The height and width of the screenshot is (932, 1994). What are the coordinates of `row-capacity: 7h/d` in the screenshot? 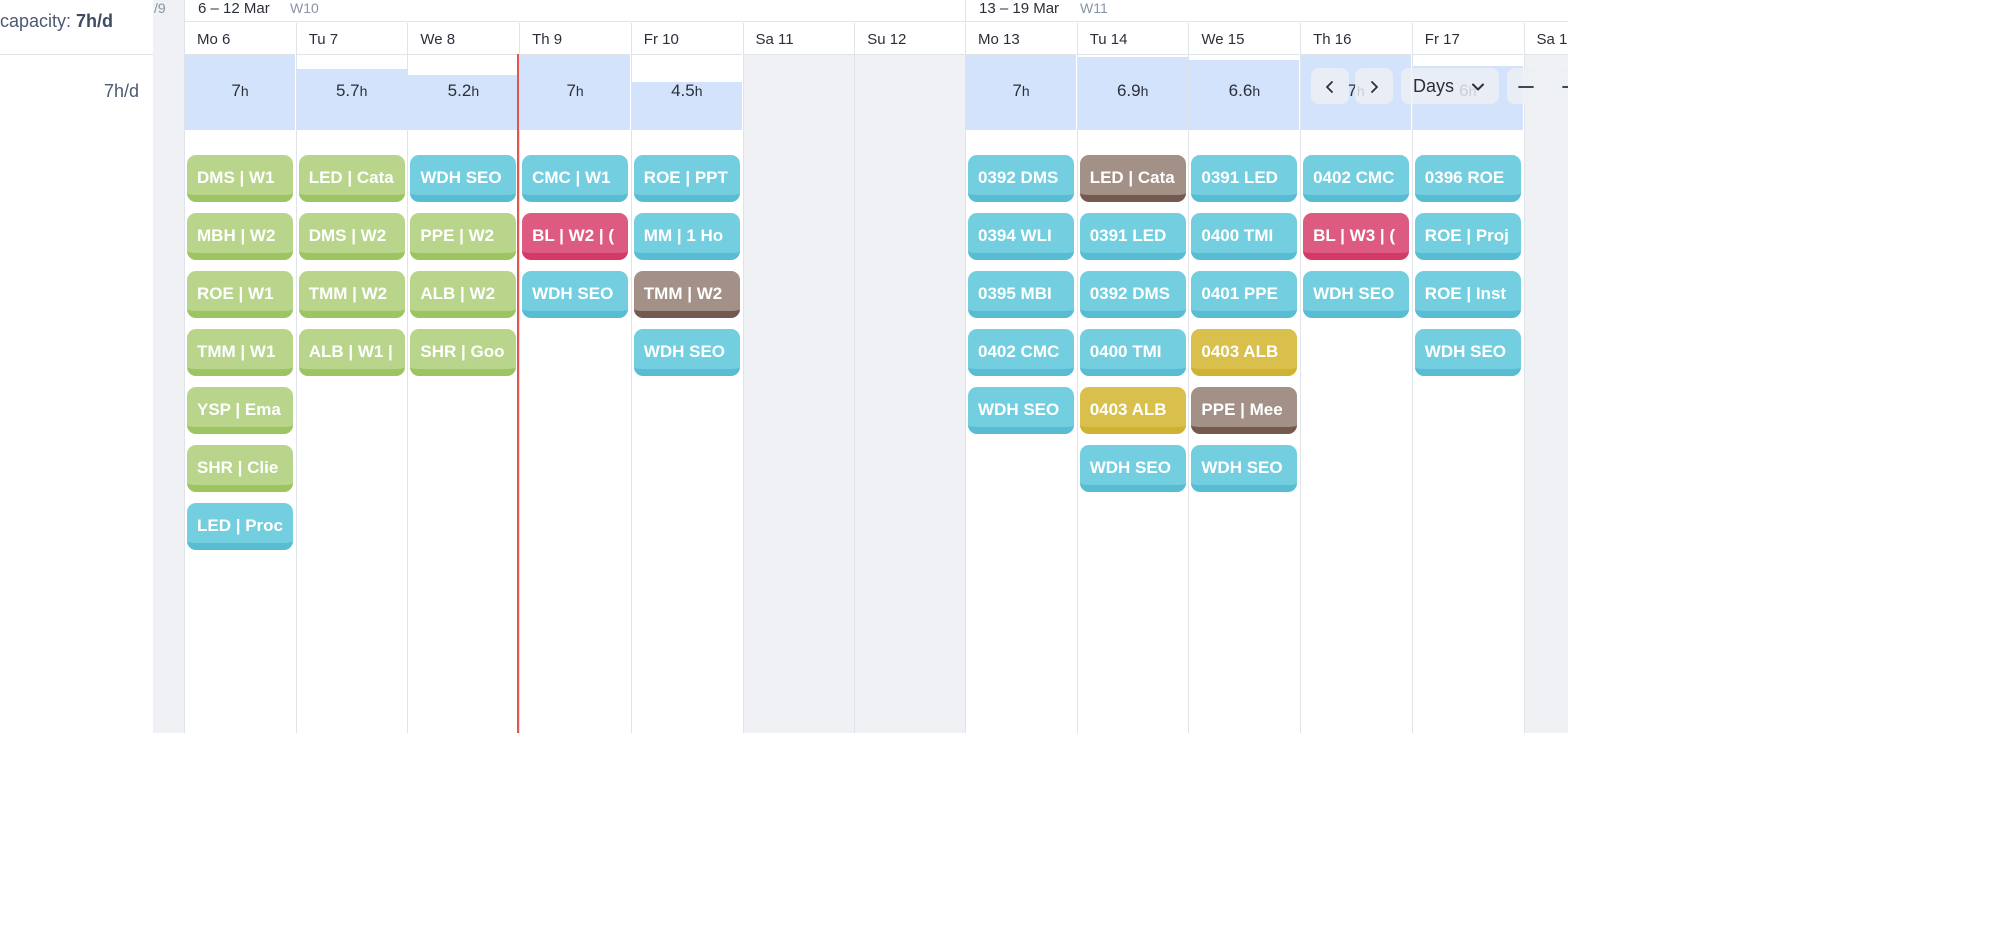 It's located at (121, 91).